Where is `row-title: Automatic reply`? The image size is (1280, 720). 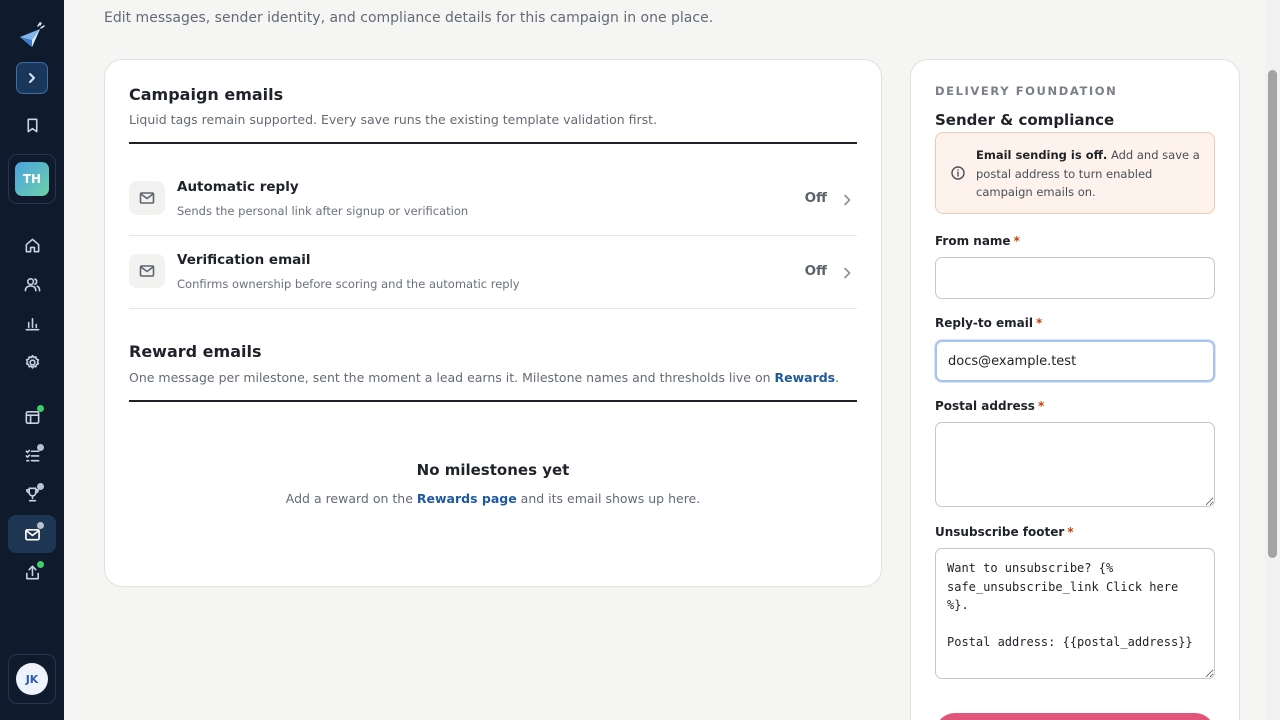
row-title: Automatic reply is located at coordinates (238, 187).